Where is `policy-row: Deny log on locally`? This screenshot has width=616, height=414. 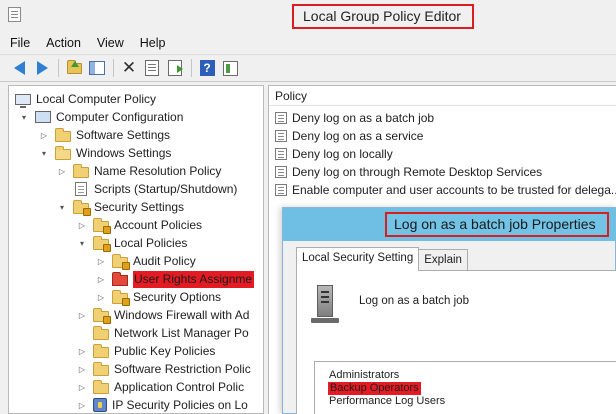 policy-row: Deny log on locally is located at coordinates (334, 154).